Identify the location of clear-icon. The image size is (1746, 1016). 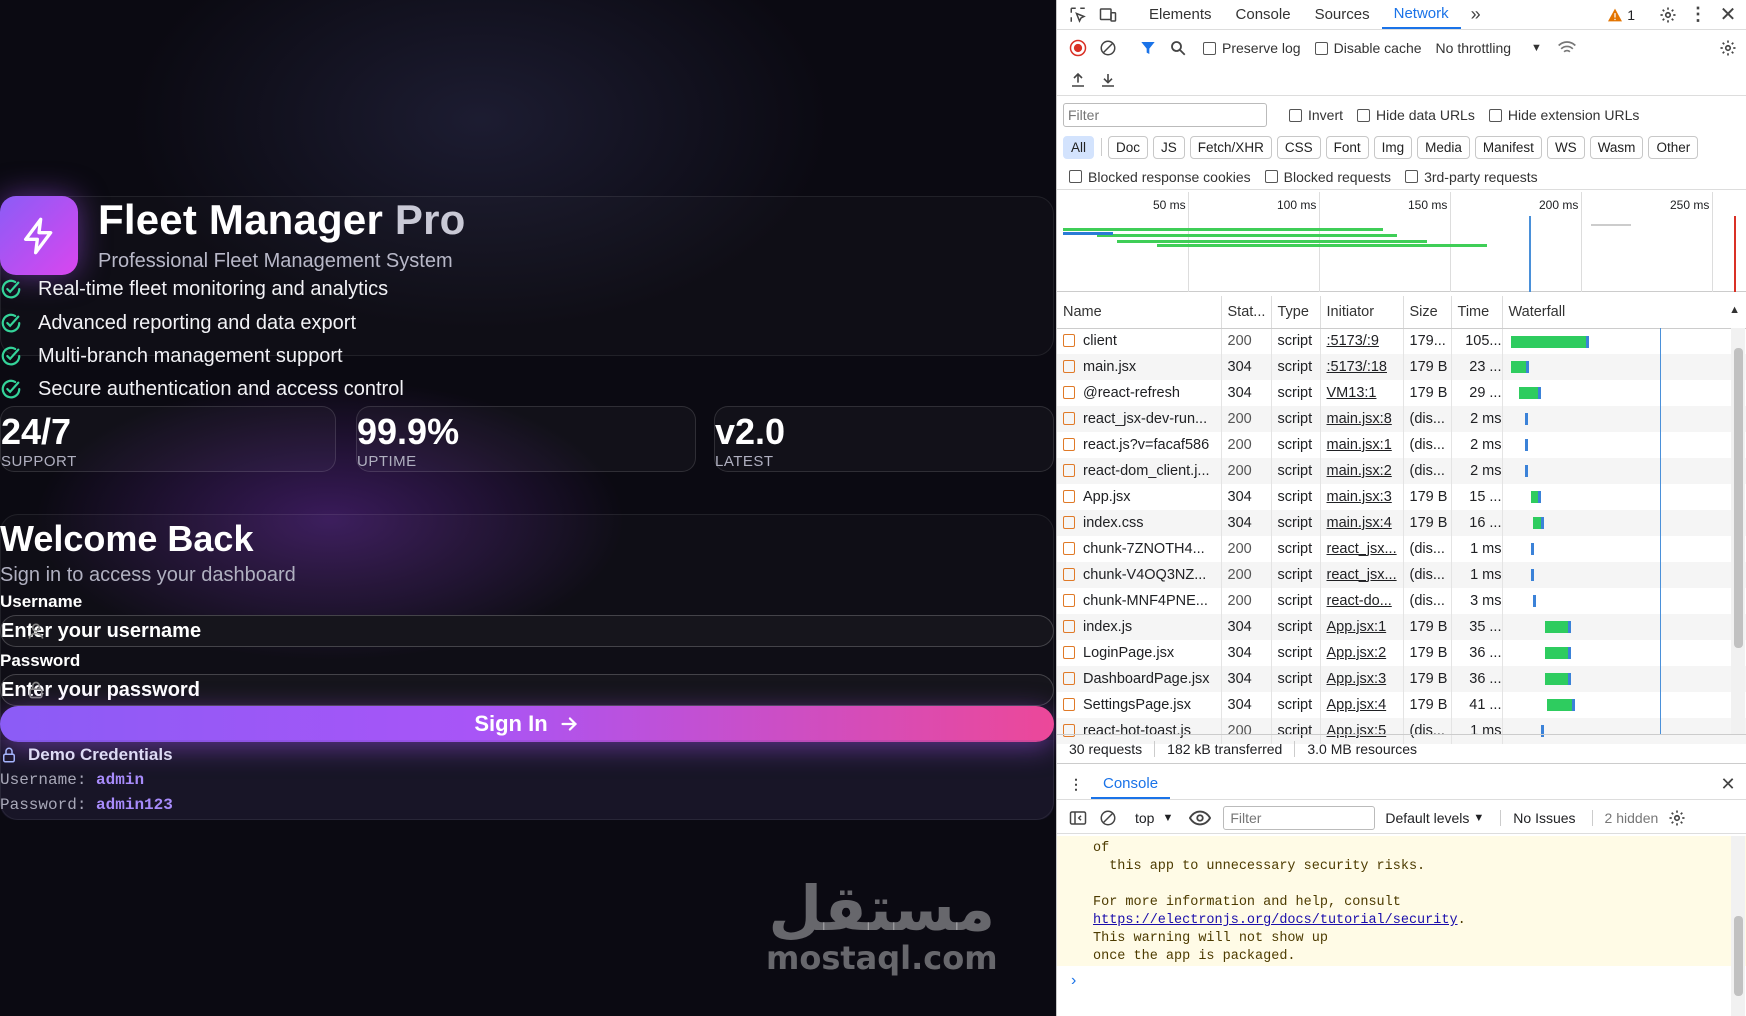
(1108, 48).